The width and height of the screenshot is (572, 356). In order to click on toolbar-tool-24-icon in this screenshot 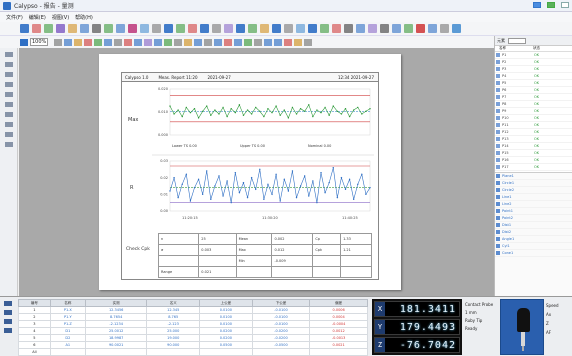, I will do `click(312, 28)`.